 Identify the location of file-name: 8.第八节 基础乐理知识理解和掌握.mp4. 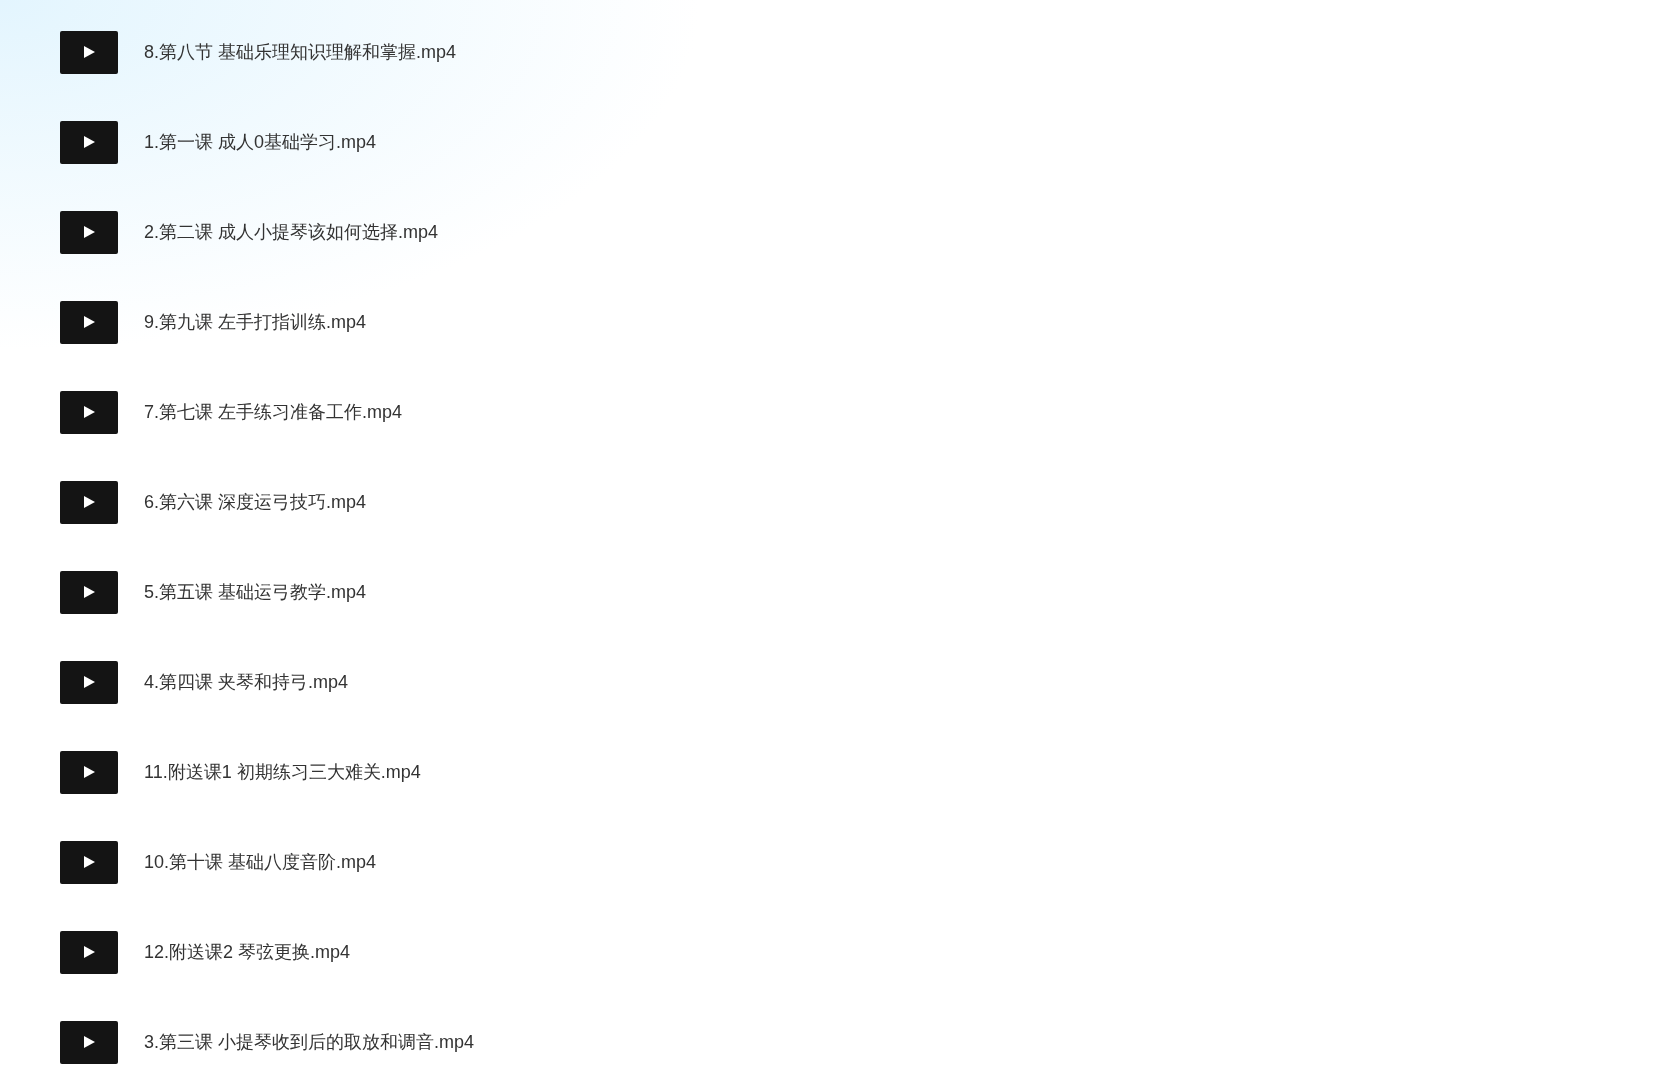
(300, 52).